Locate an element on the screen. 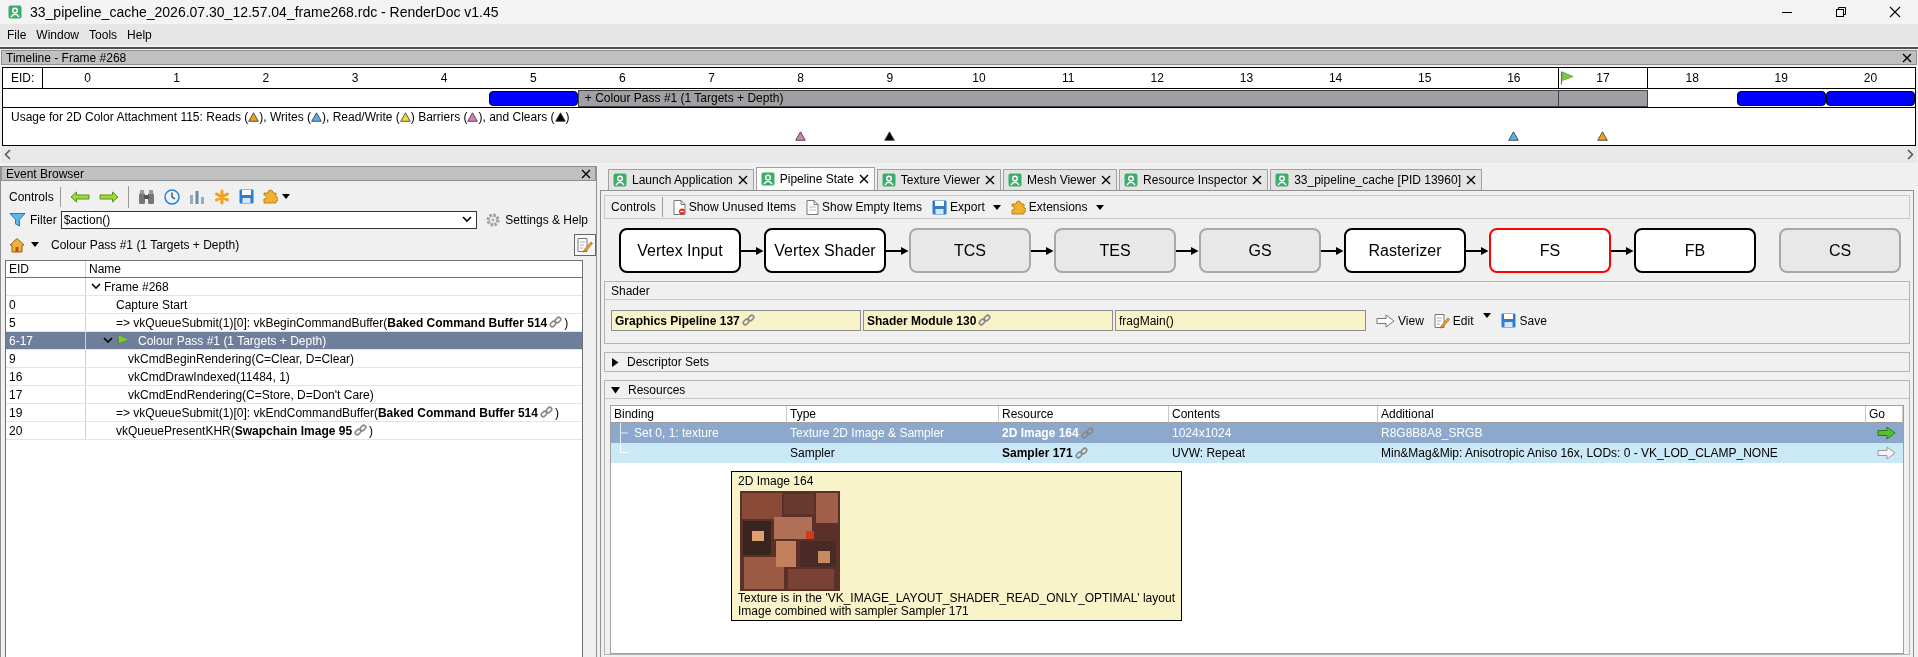 The height and width of the screenshot is (657, 1918). event-name: Frame #268 is located at coordinates (136, 286).